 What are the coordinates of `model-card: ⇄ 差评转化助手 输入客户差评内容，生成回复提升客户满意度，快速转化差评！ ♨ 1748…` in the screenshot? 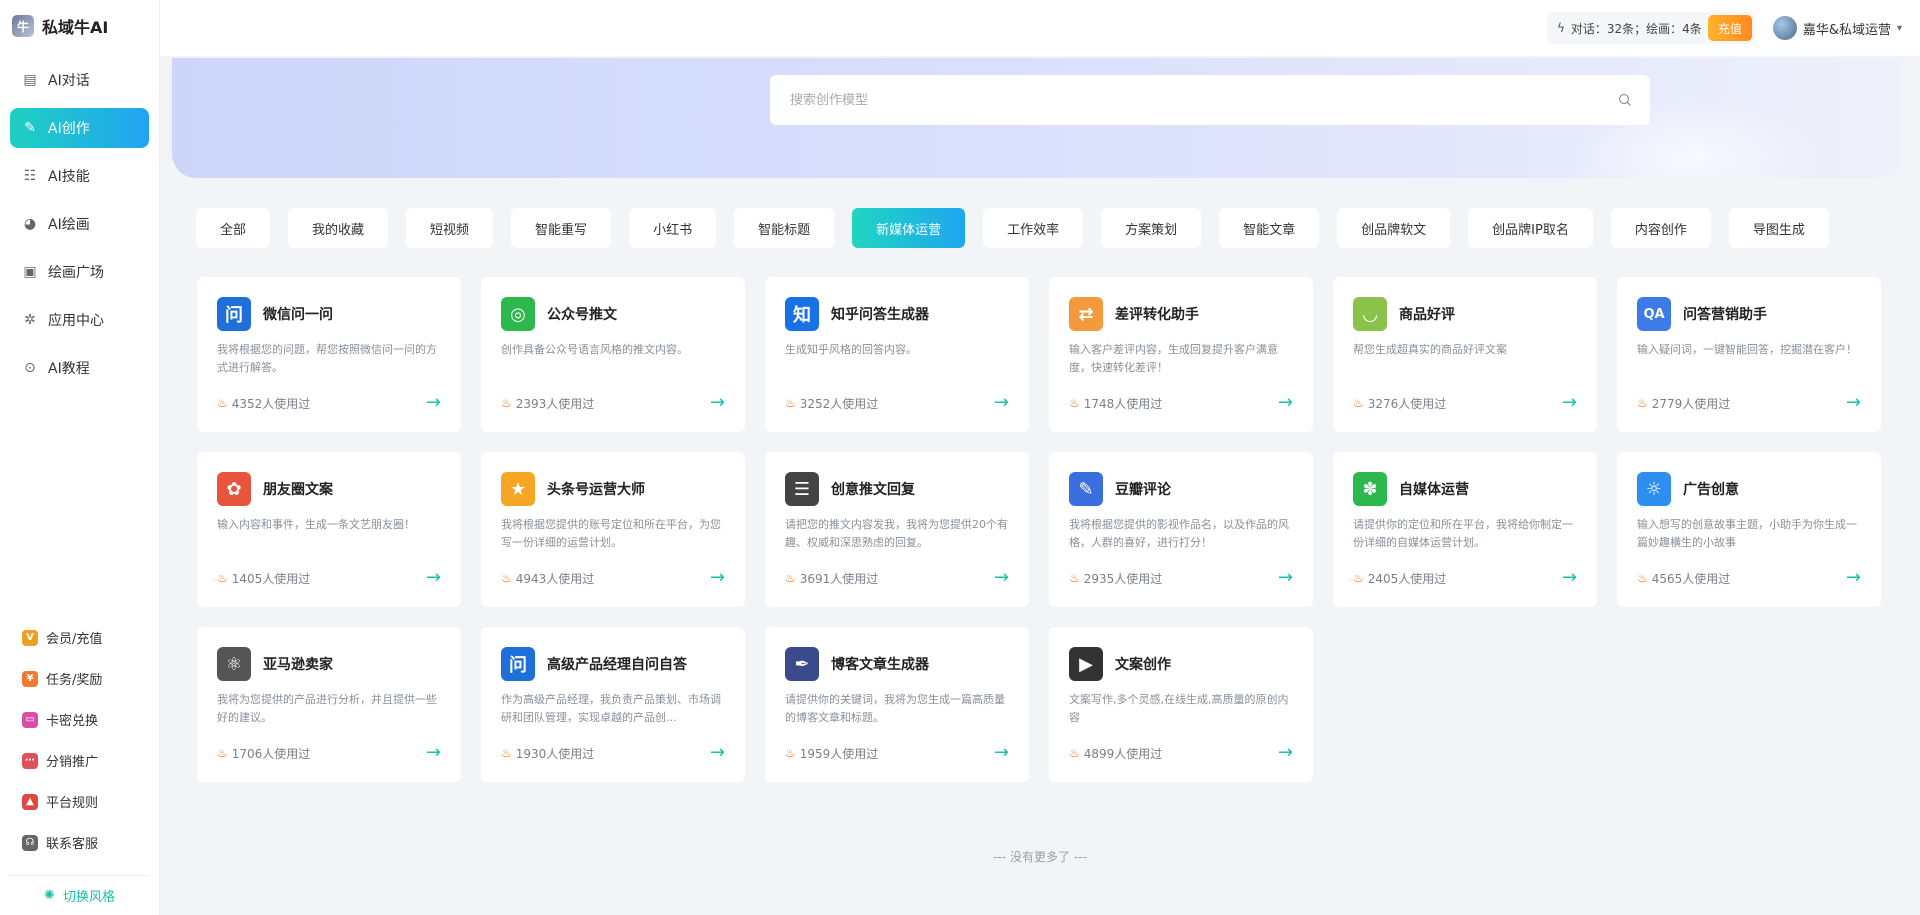 It's located at (1181, 354).